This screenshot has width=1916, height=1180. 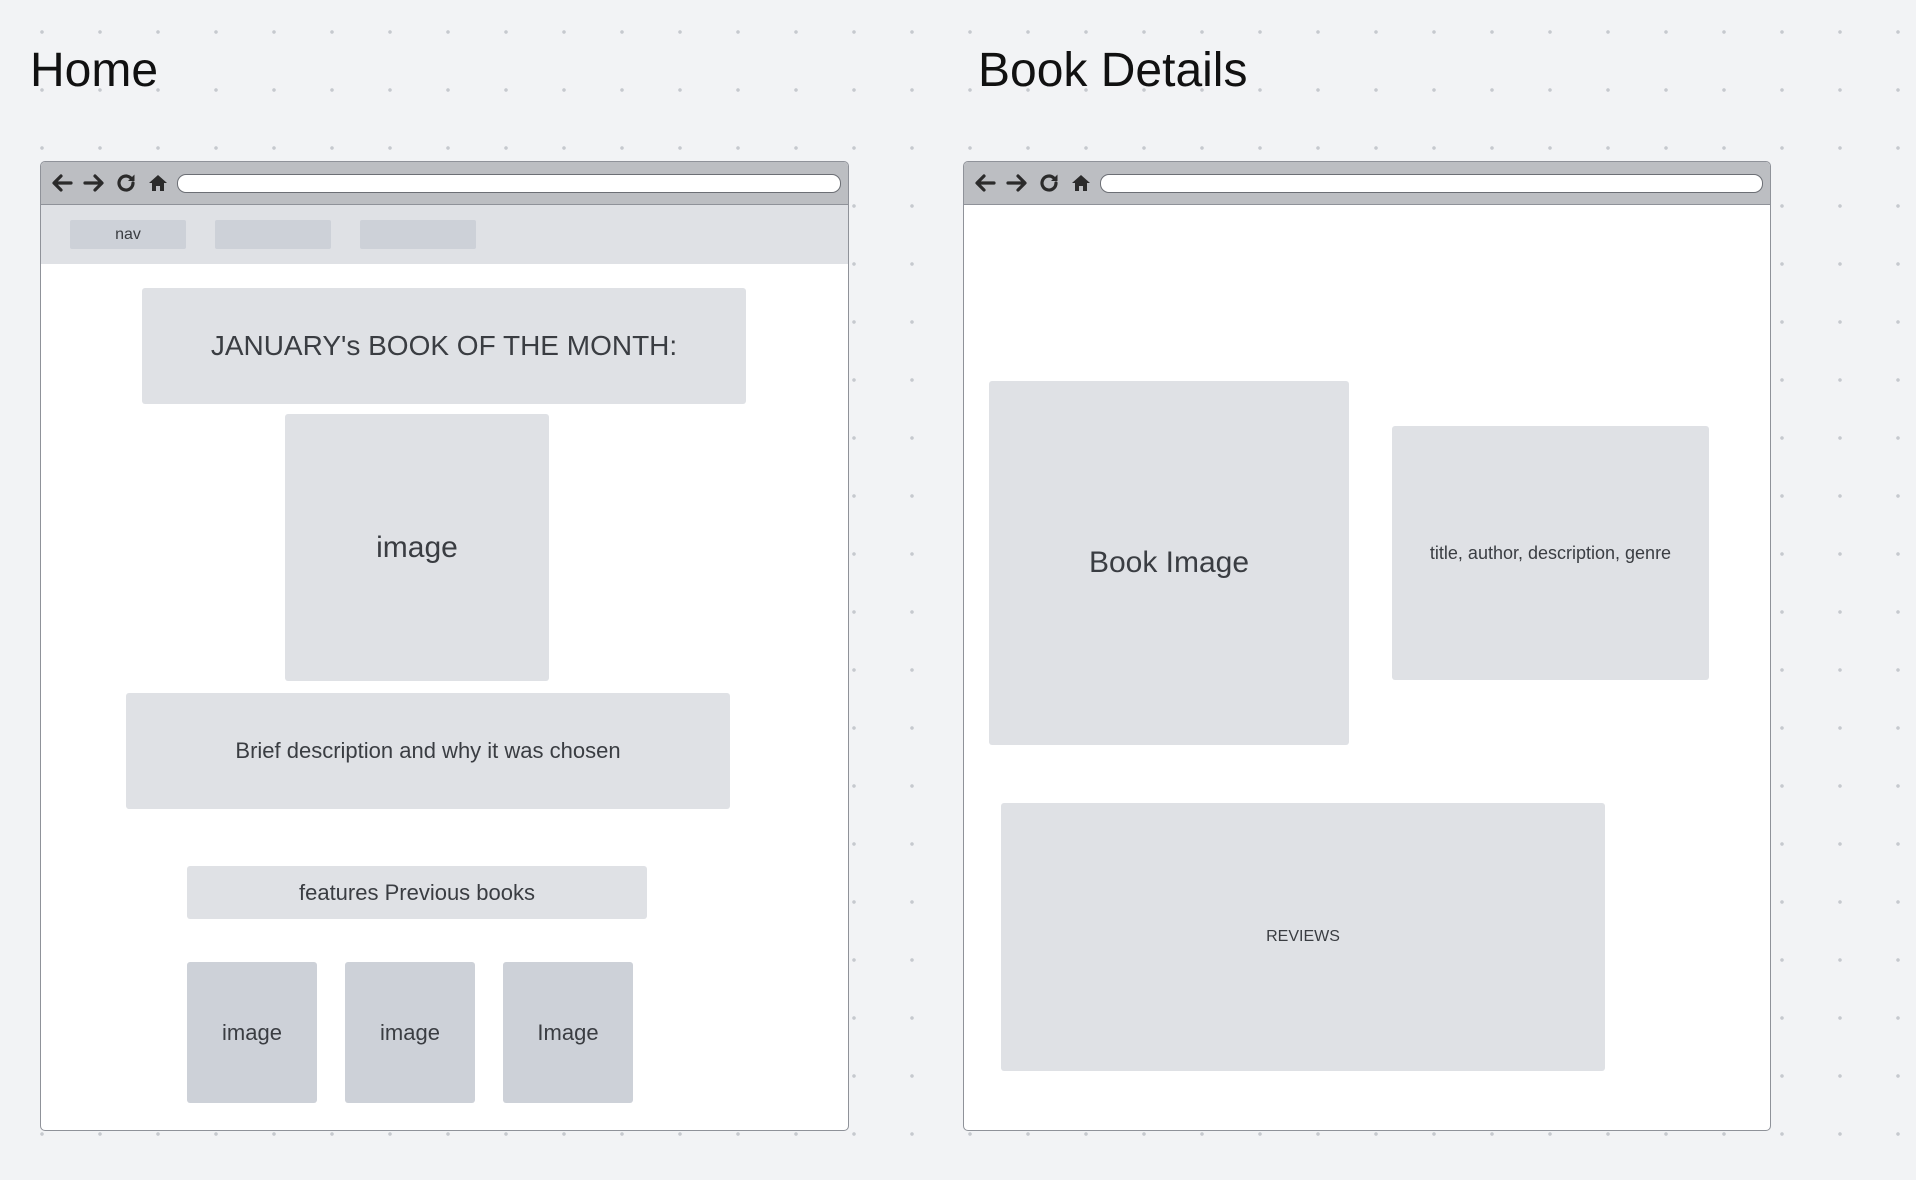 I want to click on frame-title-home: Home, so click(x=94, y=70).